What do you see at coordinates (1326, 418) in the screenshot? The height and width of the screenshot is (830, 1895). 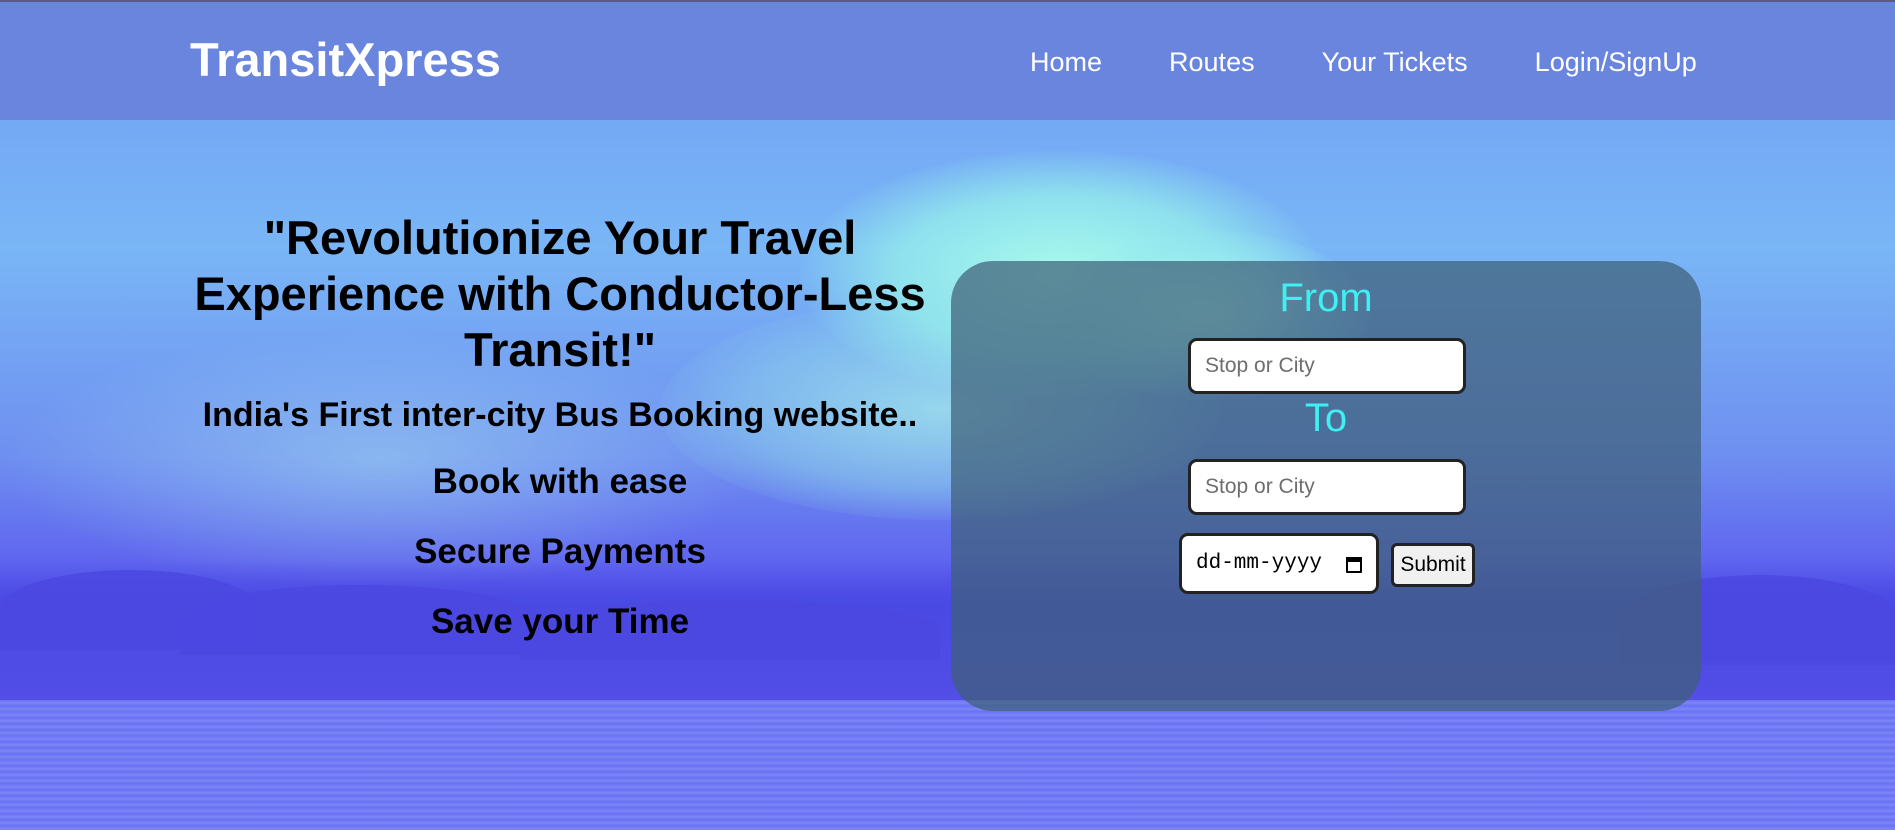 I see `to-label: To` at bounding box center [1326, 418].